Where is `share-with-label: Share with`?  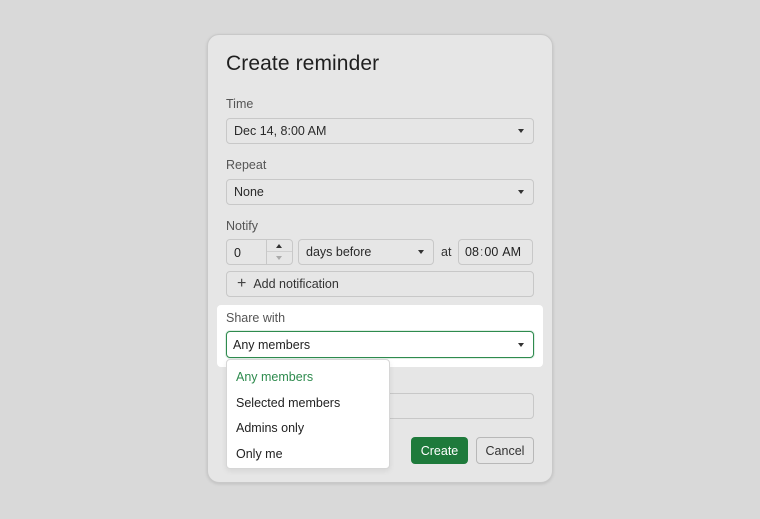
share-with-label: Share with is located at coordinates (256, 318).